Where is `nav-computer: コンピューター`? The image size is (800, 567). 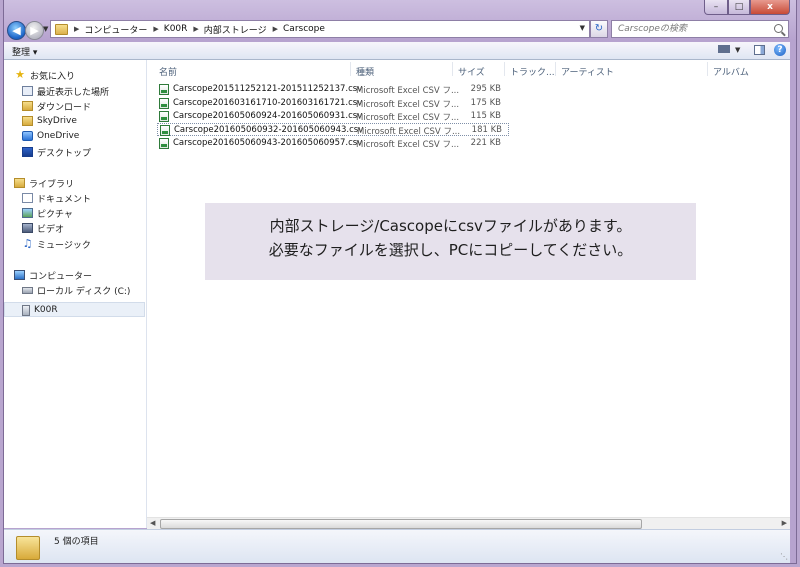 nav-computer: コンピューター is located at coordinates (53, 275).